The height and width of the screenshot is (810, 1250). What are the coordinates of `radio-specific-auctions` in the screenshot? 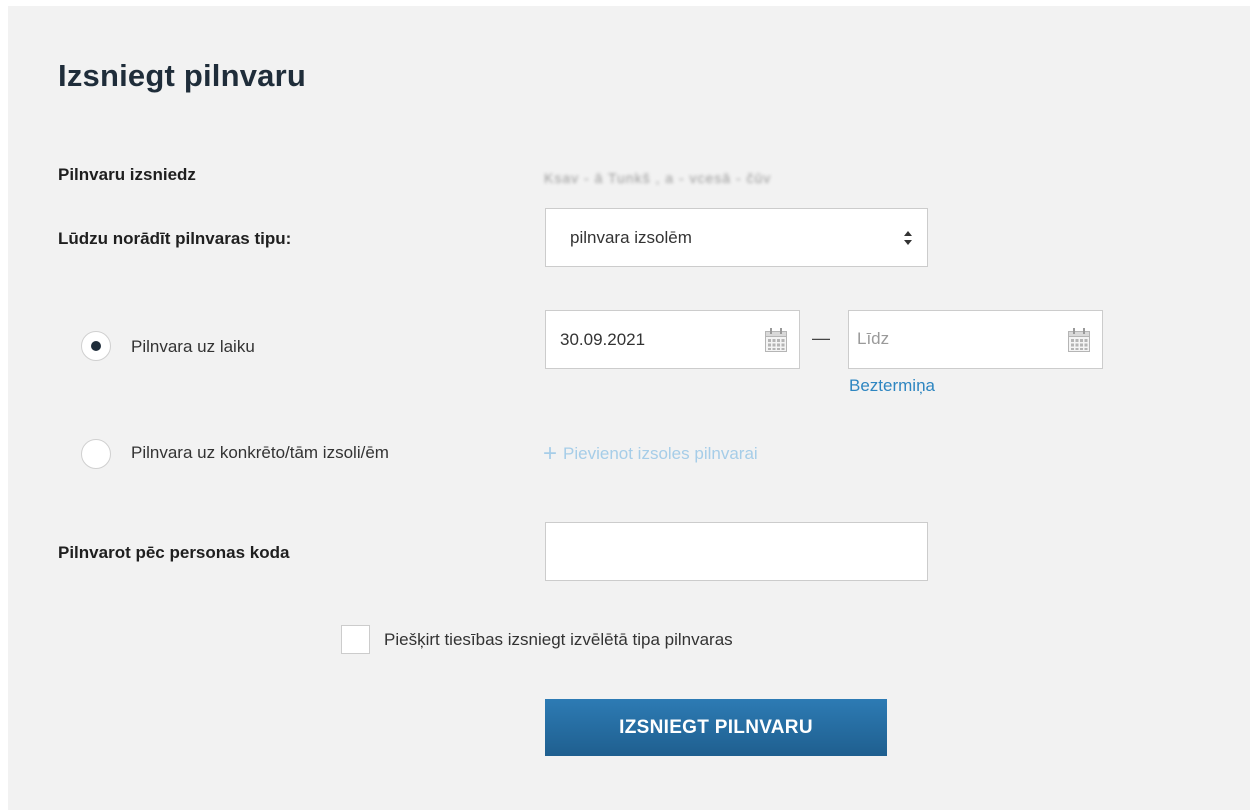 It's located at (96, 454).